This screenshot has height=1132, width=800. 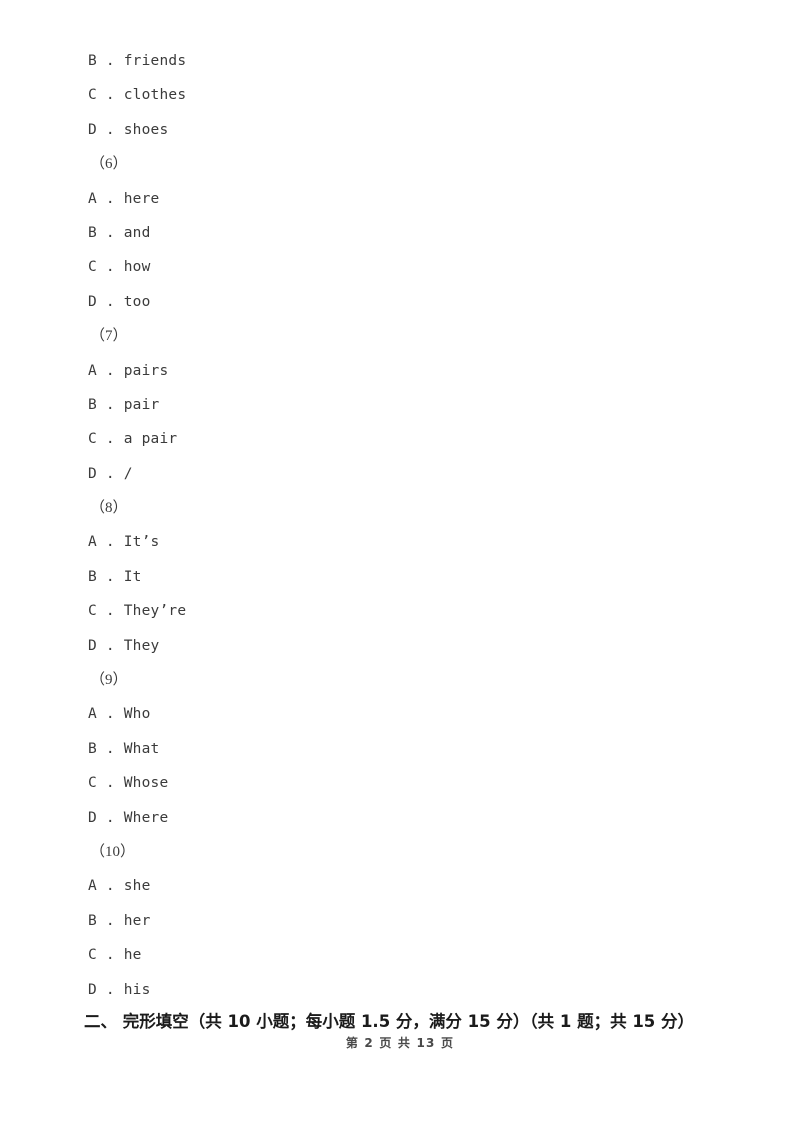 What do you see at coordinates (400, 95) in the screenshot?
I see `answer-option-c: C . clothes` at bounding box center [400, 95].